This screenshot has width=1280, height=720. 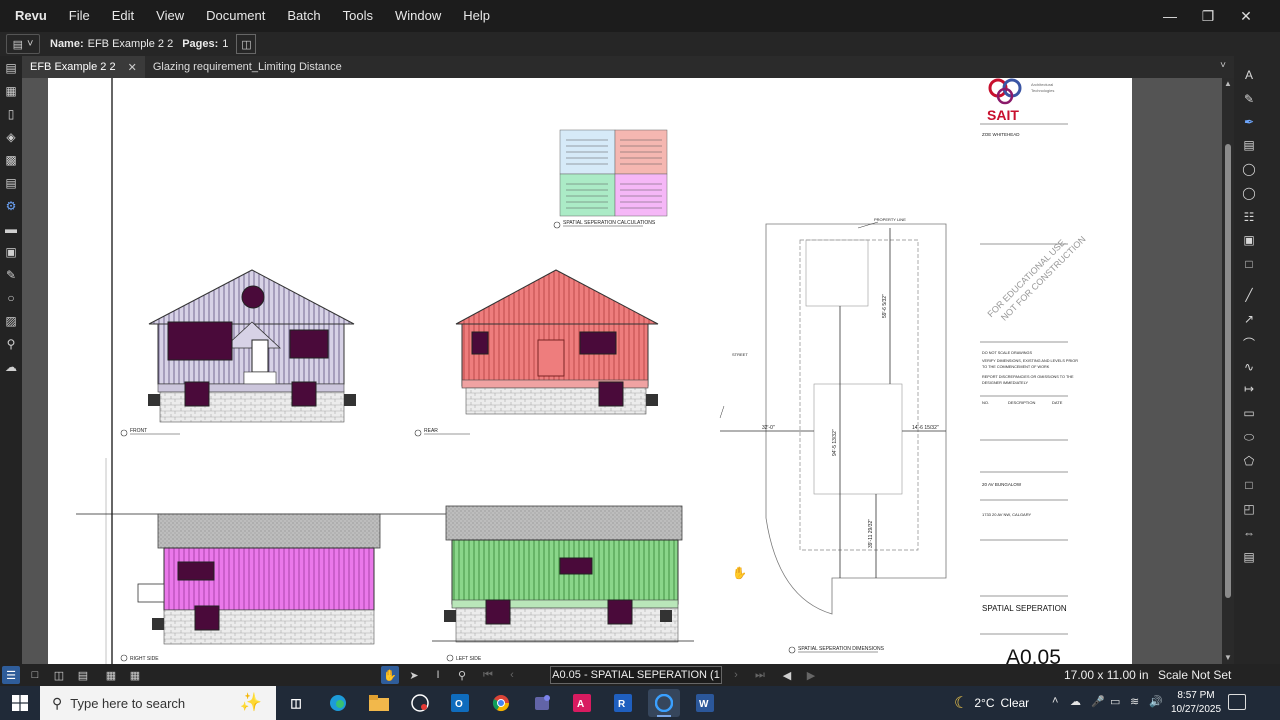 What do you see at coordinates (1249, 99) in the screenshot?
I see `highlight-icon: ✎` at bounding box center [1249, 99].